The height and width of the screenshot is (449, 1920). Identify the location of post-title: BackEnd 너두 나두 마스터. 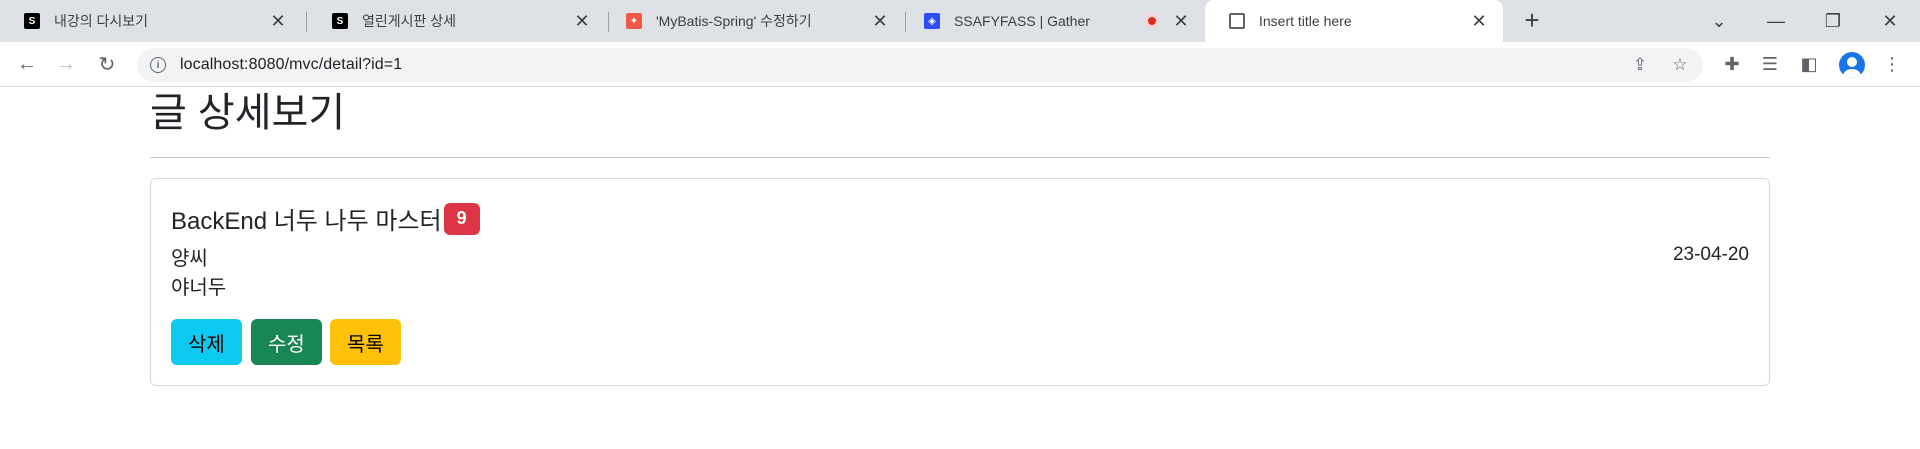
(306, 221).